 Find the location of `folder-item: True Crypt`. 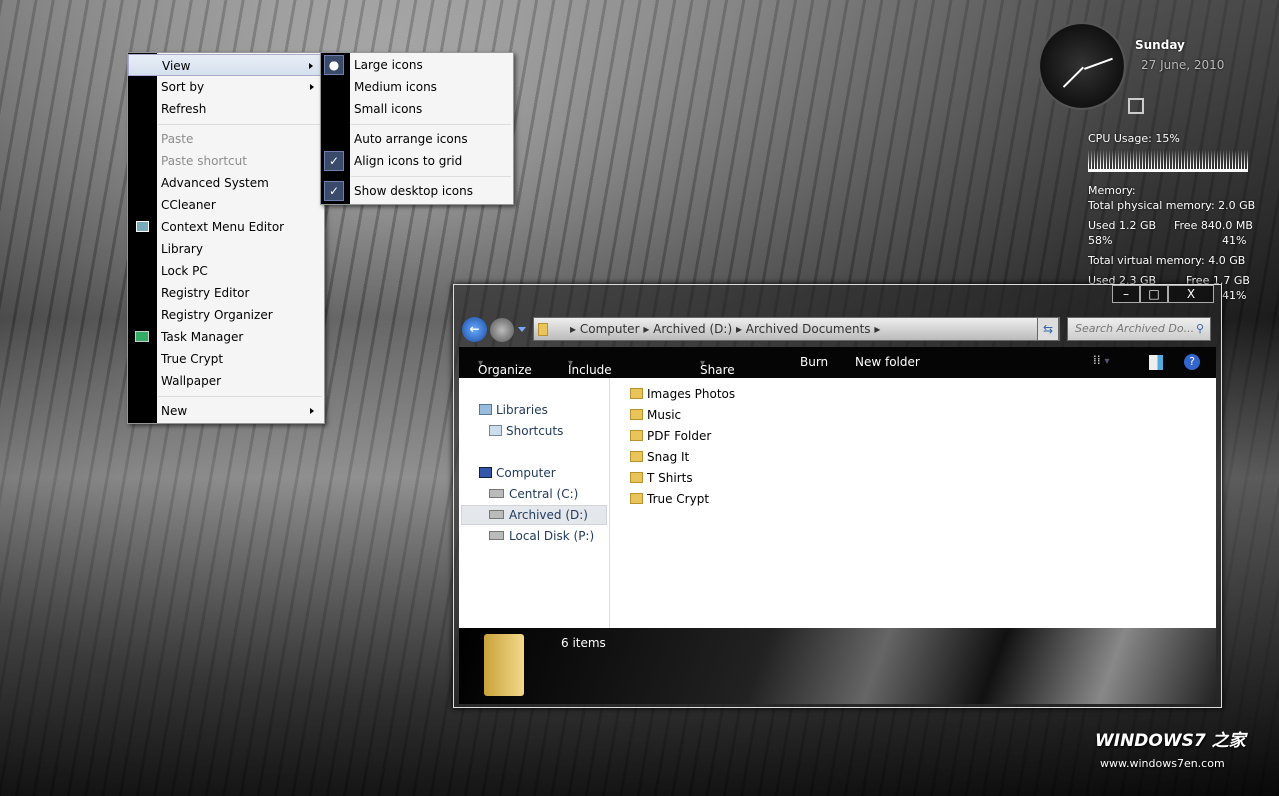

folder-item: True Crypt is located at coordinates (669, 499).